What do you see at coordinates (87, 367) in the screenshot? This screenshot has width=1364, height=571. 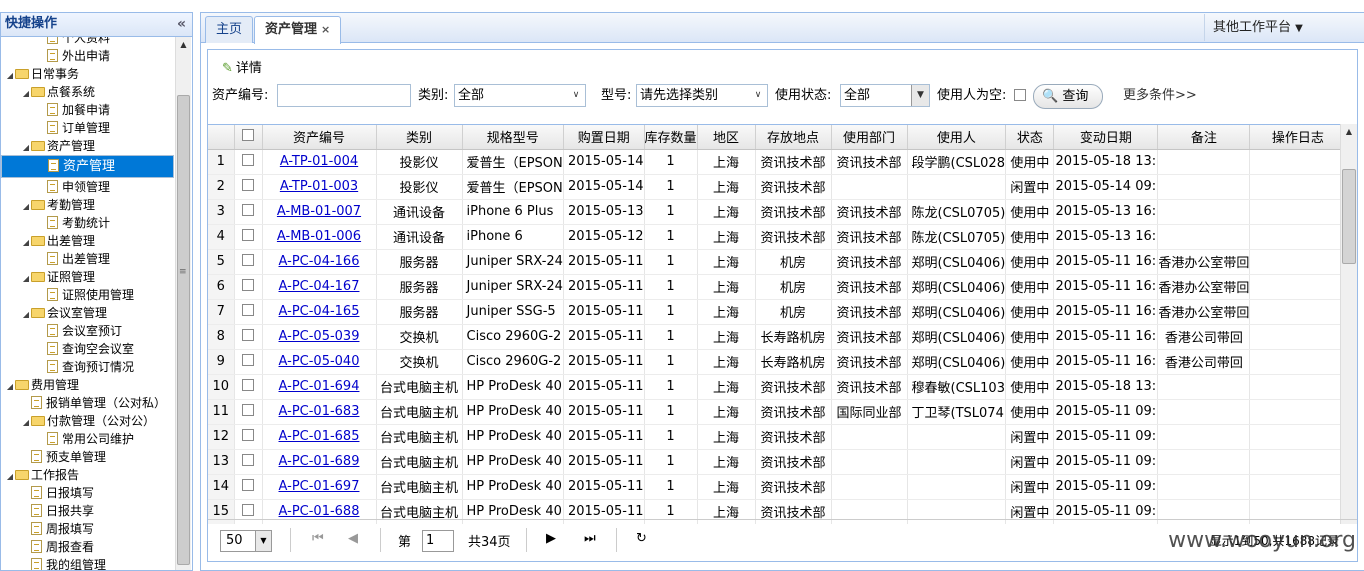 I see `sidebar-item: 查询预订情况` at bounding box center [87, 367].